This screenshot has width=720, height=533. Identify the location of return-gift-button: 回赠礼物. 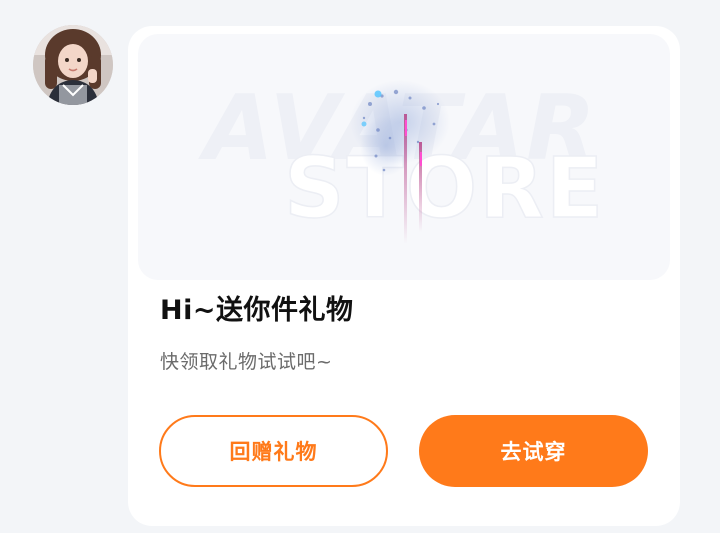
(273, 451).